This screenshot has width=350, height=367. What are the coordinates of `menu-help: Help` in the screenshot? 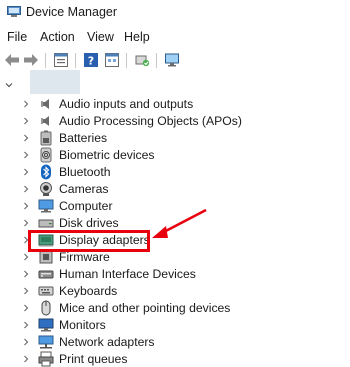 It's located at (137, 37).